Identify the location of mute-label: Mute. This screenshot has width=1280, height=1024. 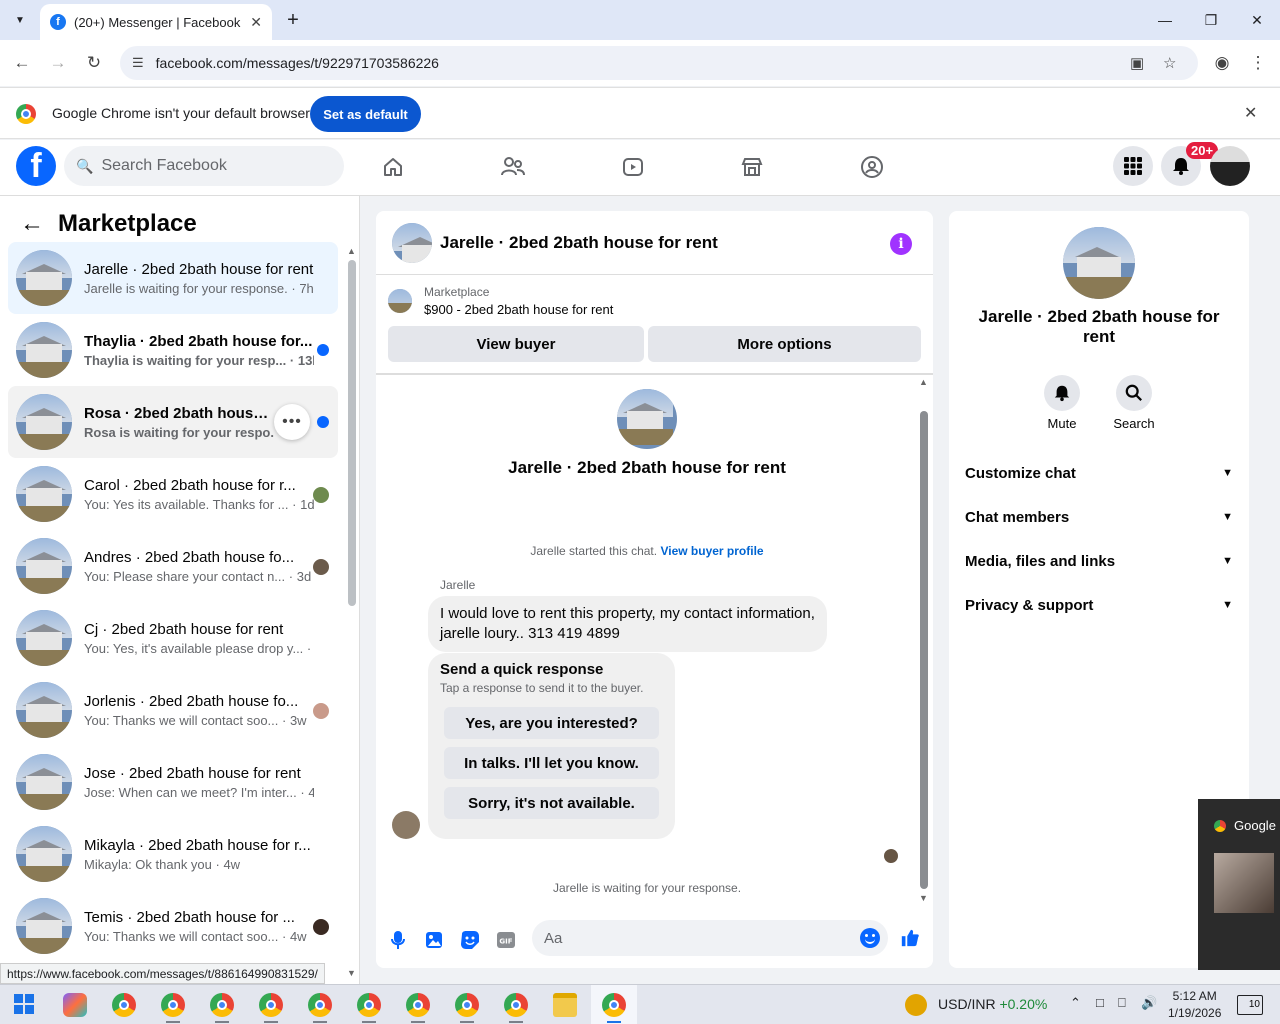
(1062, 423).